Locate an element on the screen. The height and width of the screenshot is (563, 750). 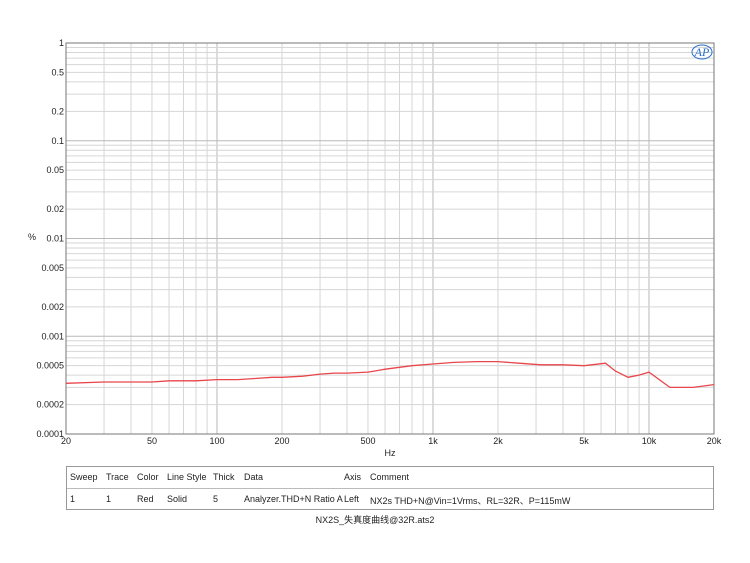
header-line-style: Line Style is located at coordinates (187, 477).